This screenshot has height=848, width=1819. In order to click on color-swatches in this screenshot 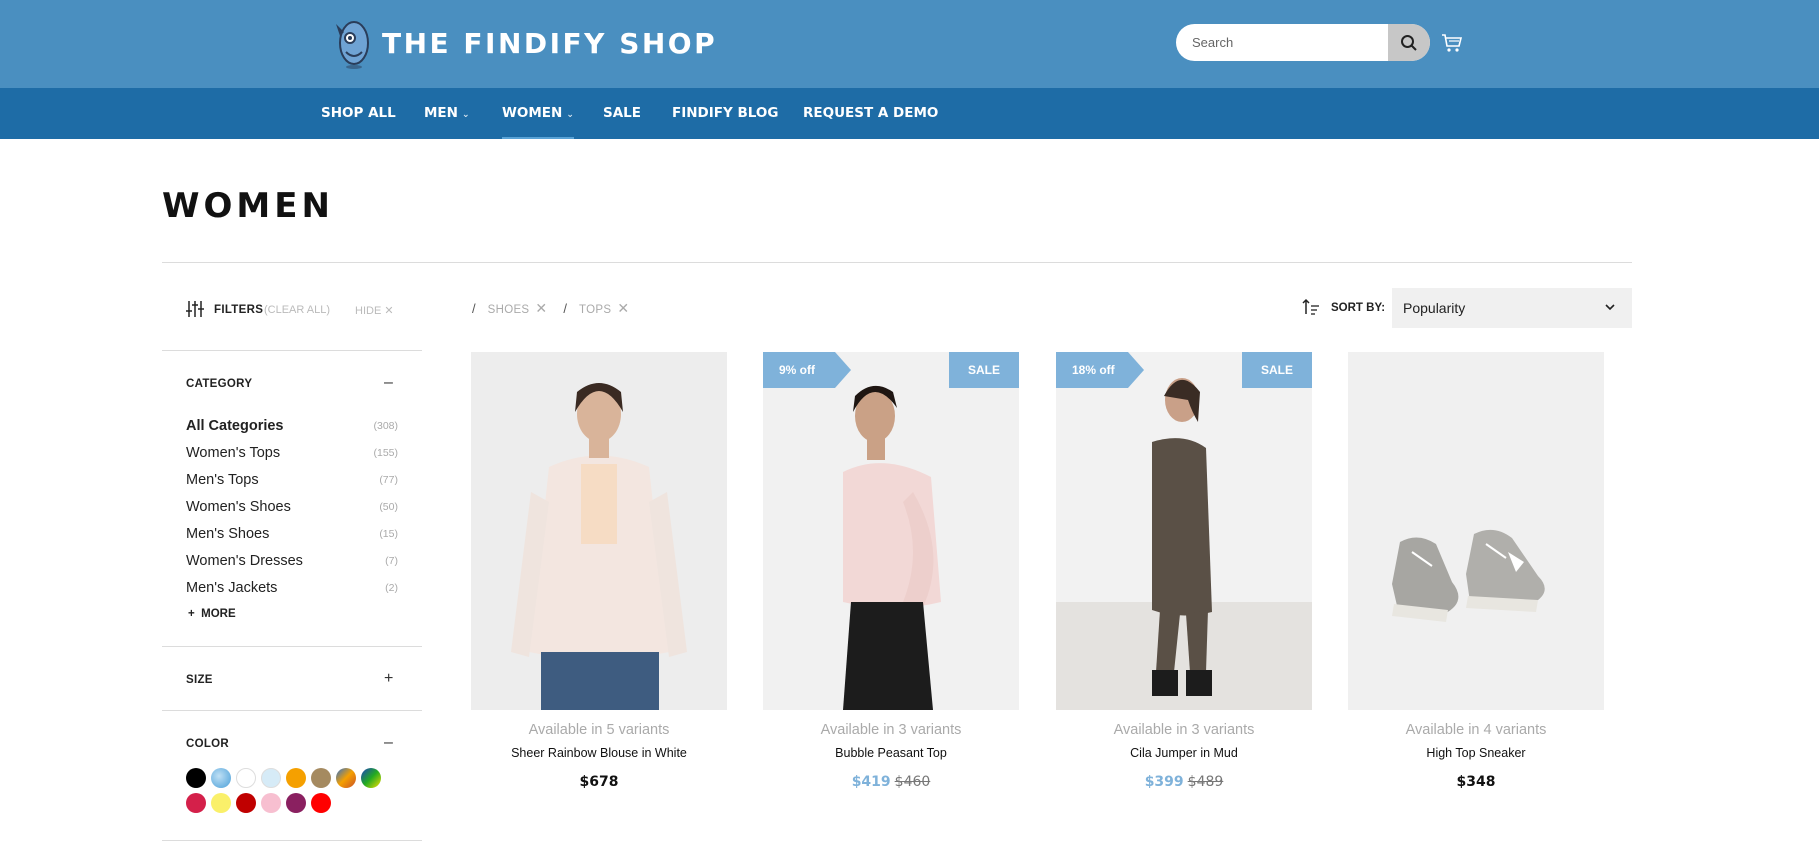, I will do `click(291, 793)`.